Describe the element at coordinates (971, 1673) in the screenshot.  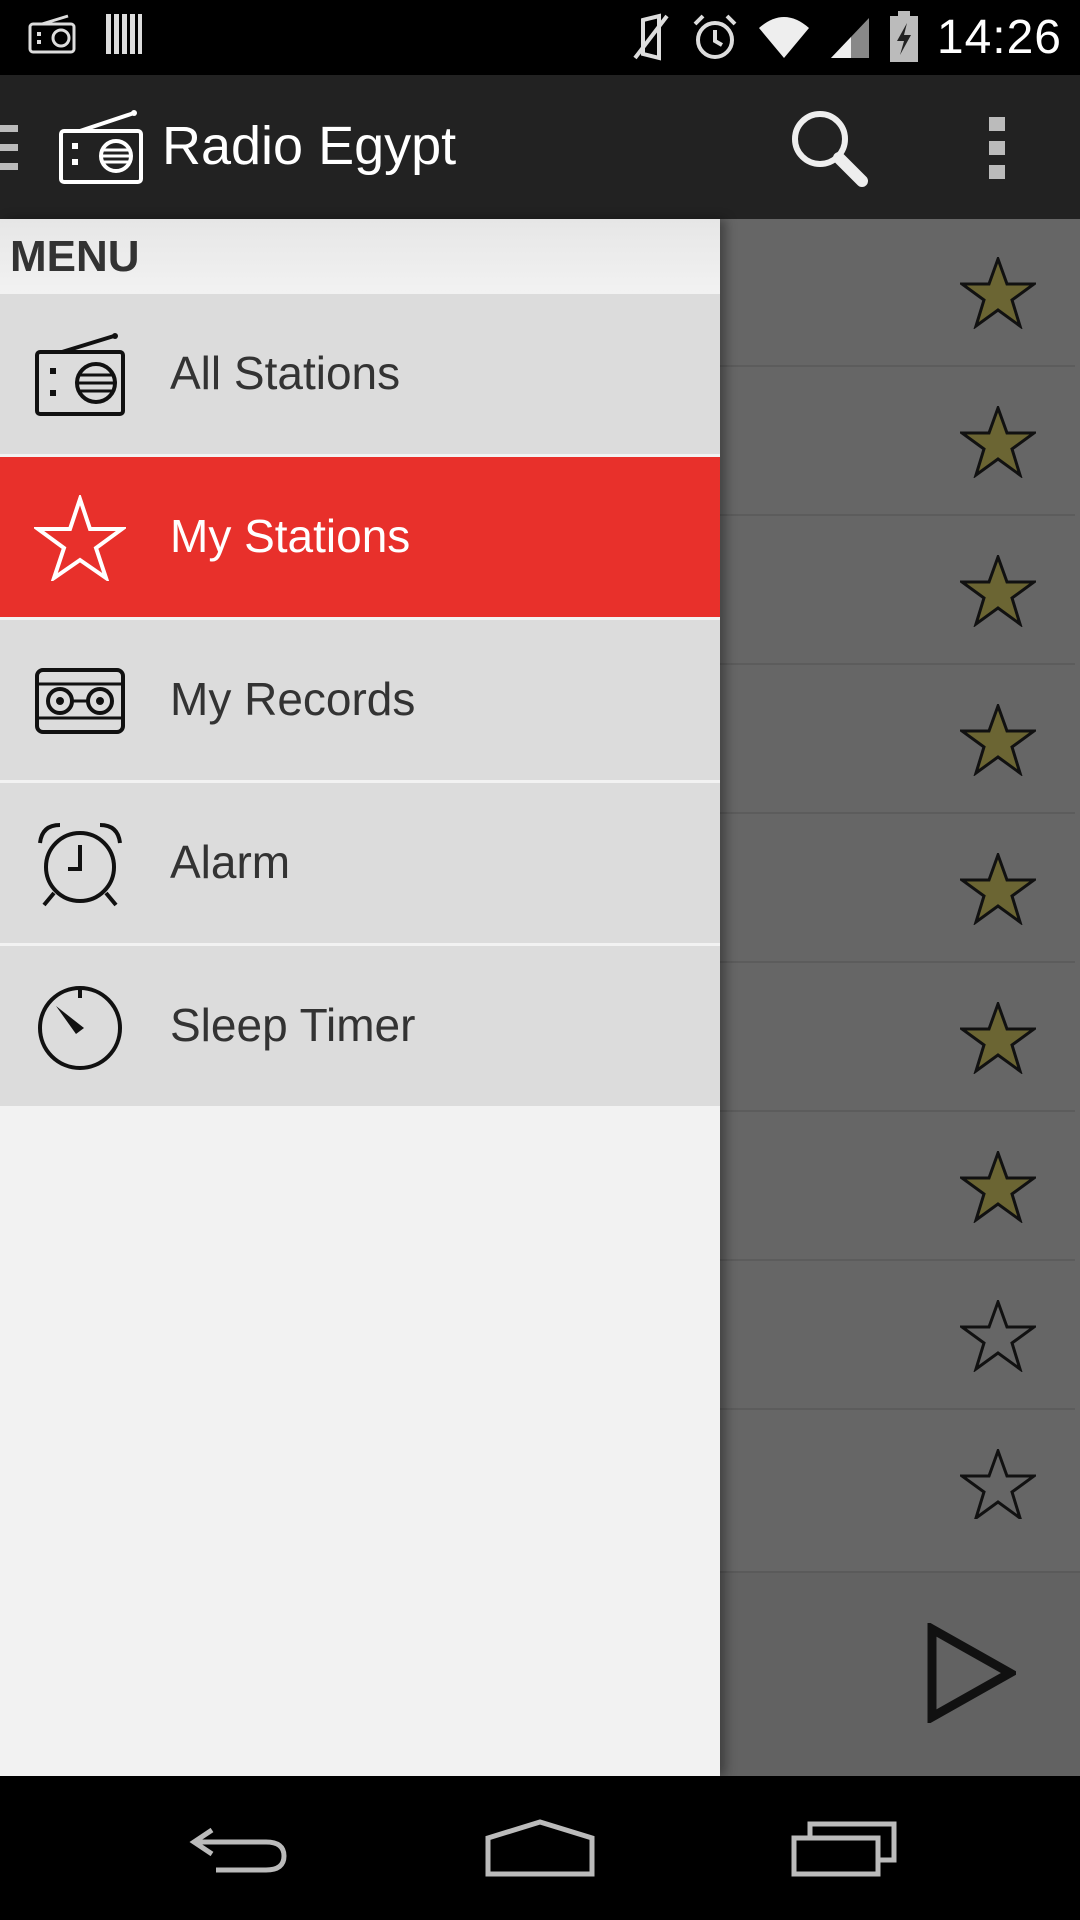
I see `play-icon` at that location.